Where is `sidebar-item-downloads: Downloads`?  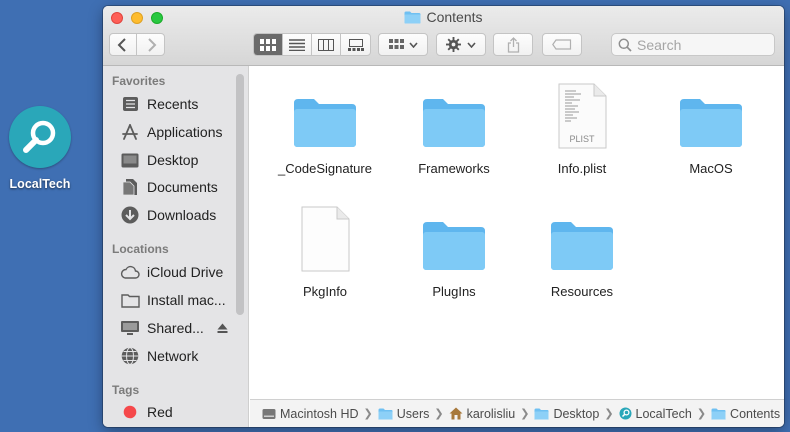 sidebar-item-downloads: Downloads is located at coordinates (168, 215).